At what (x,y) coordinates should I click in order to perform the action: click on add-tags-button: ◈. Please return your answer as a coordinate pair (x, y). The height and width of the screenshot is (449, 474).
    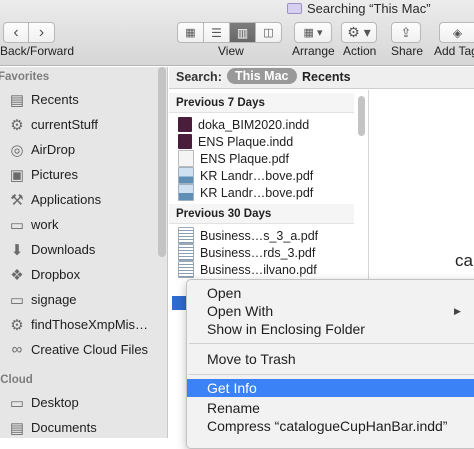
    Looking at the image, I should click on (456, 32).